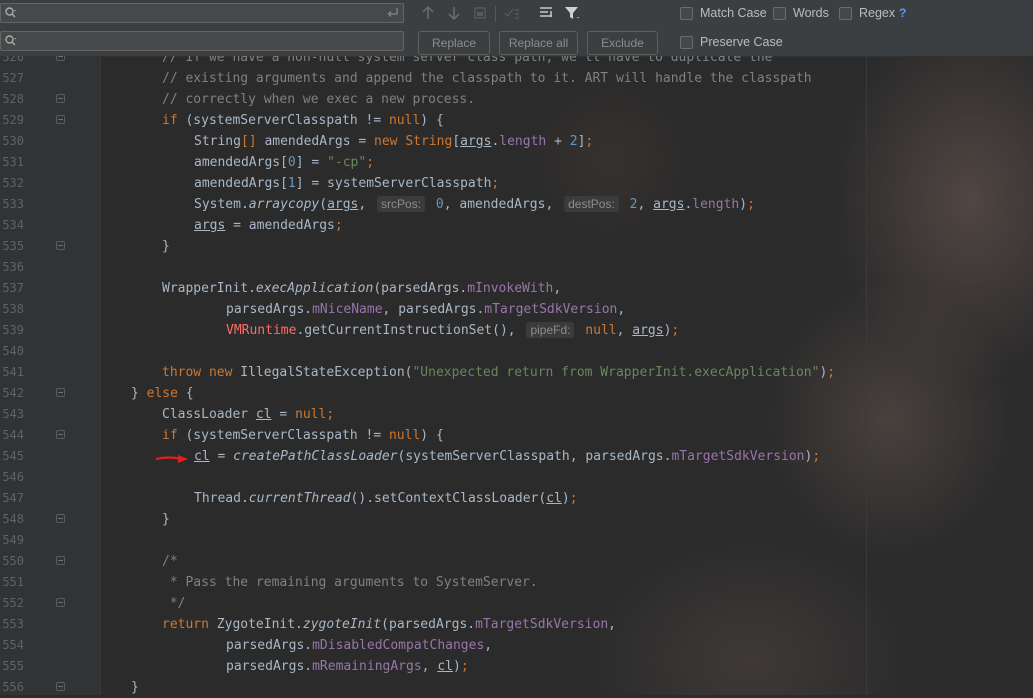  Describe the element at coordinates (512, 13) in the screenshot. I see `in-selection-icon` at that location.